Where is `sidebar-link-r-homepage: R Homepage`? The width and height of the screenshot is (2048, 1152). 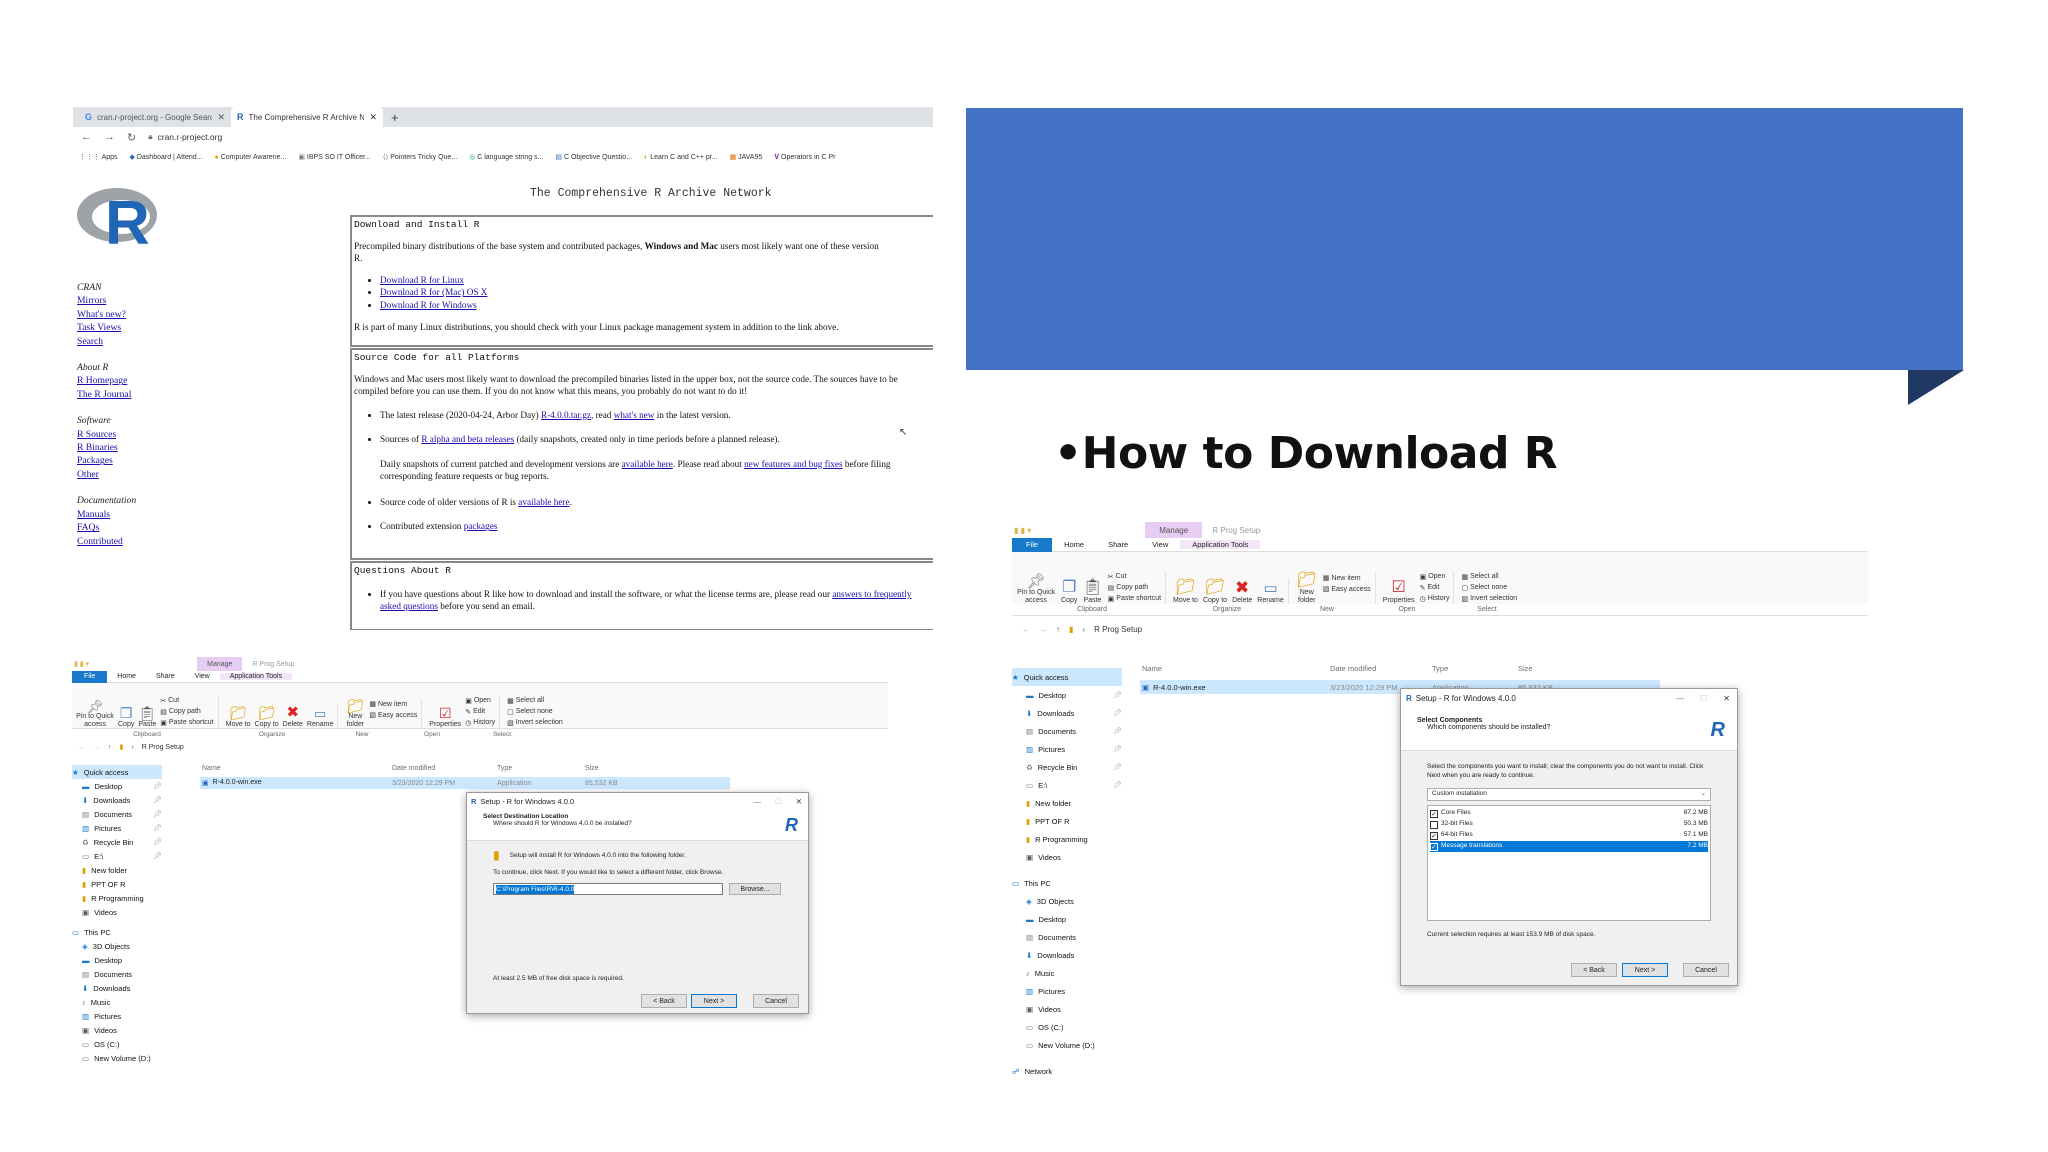
sidebar-link-r-homepage: R Homepage is located at coordinates (117, 380).